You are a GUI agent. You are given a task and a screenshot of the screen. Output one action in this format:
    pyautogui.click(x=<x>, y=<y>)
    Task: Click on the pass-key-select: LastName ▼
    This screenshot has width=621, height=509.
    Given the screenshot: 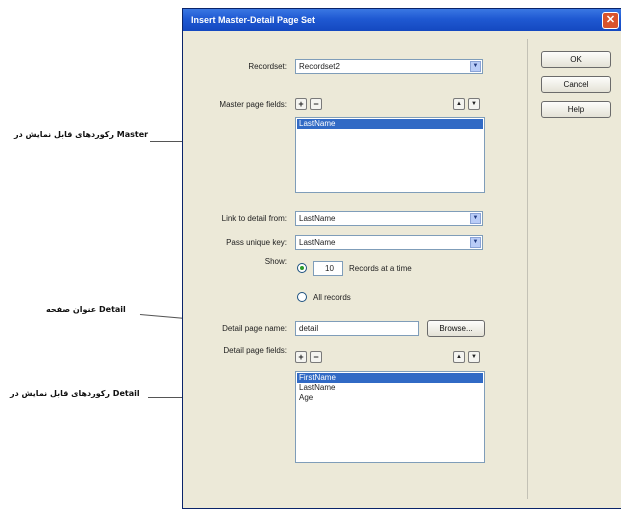 What is the action you would take?
    pyautogui.click(x=389, y=242)
    